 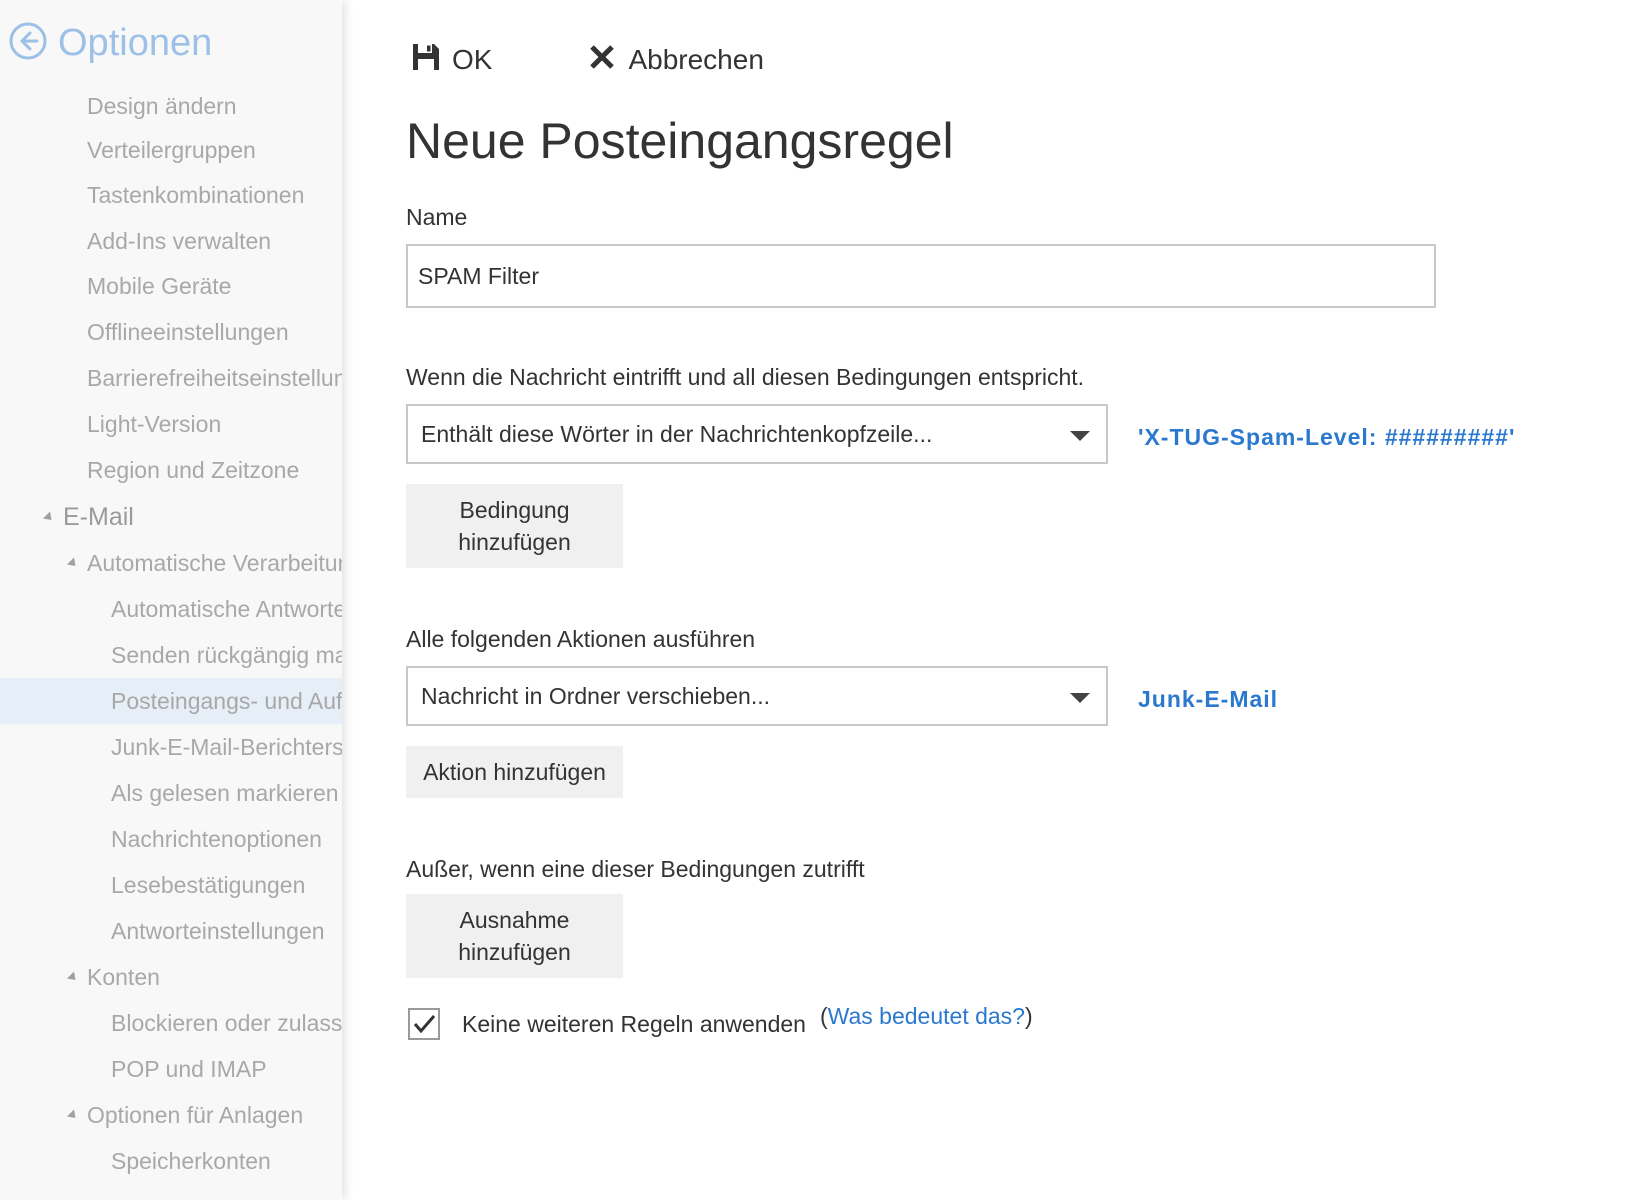 I want to click on add-exception-button: Ausnahme hinzufügen, so click(x=514, y=936).